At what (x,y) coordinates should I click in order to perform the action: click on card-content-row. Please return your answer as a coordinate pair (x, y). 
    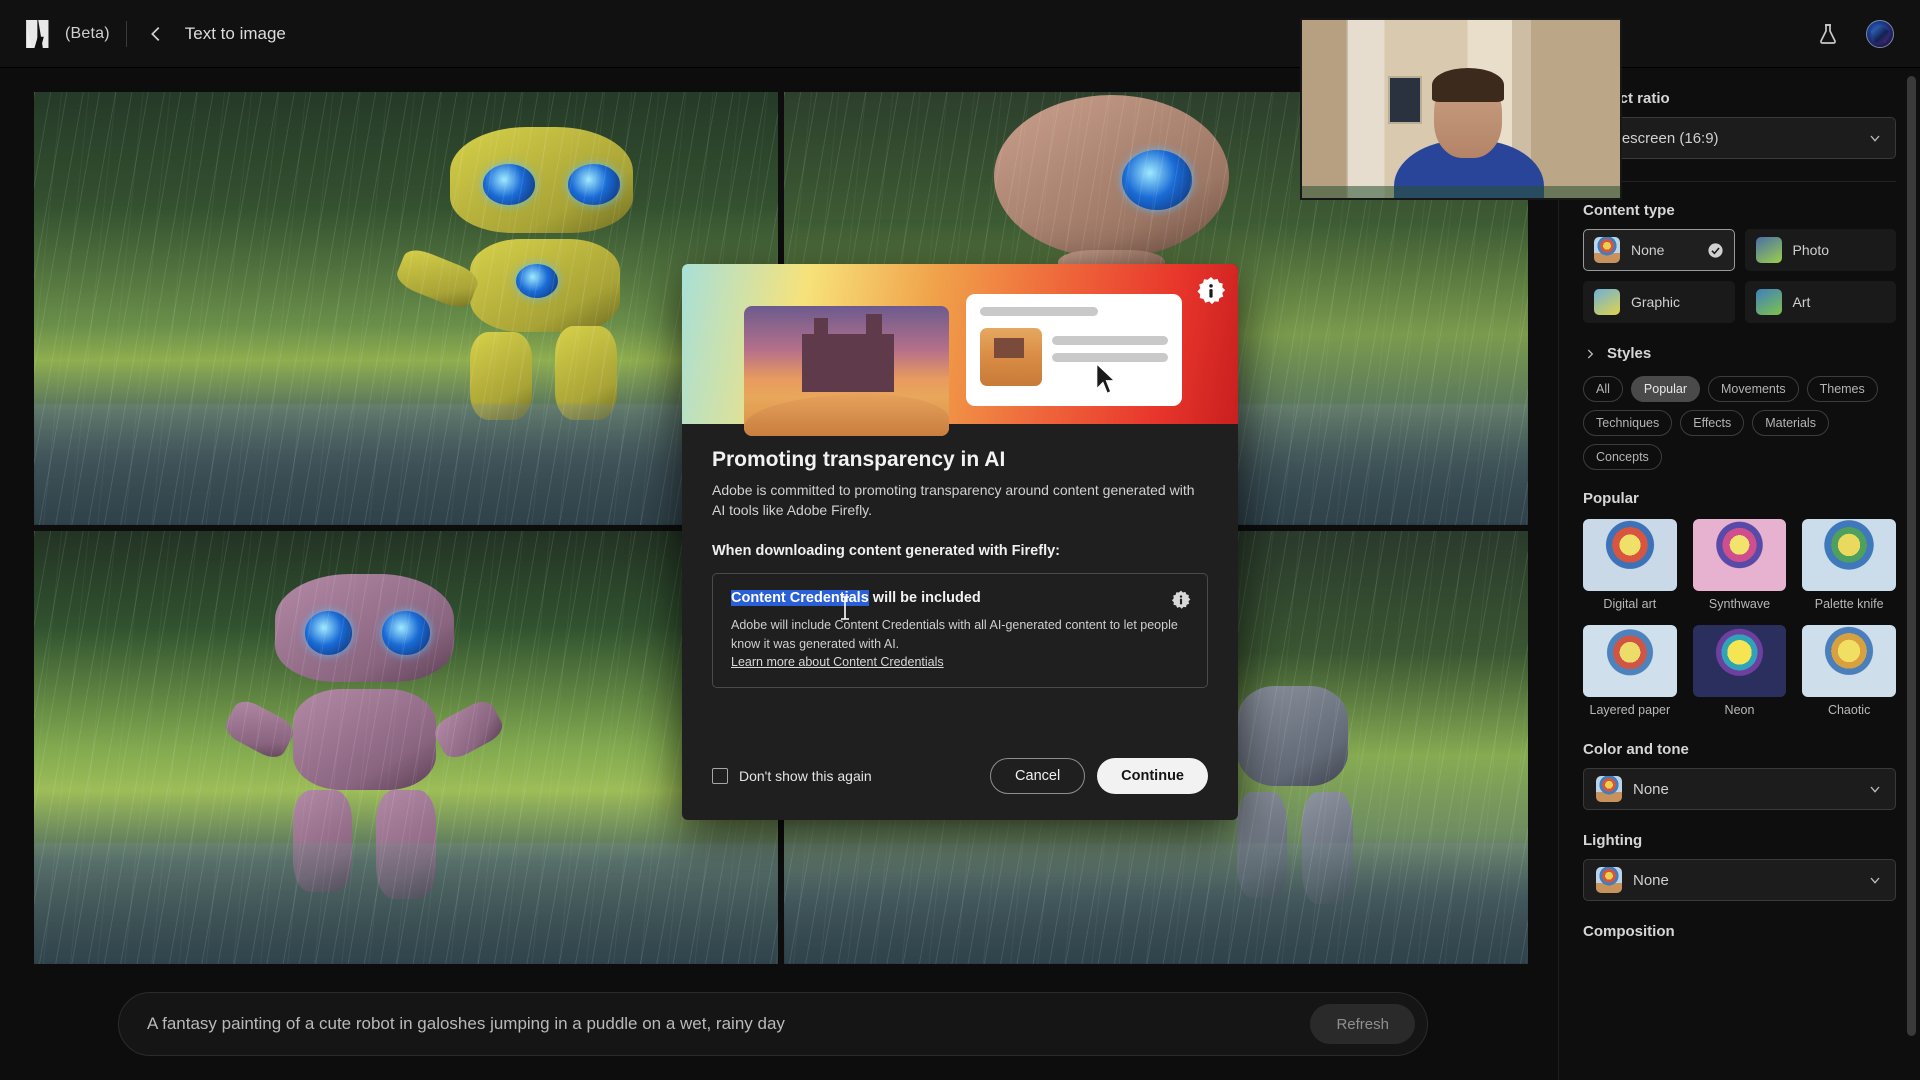
    Looking at the image, I should click on (1074, 357).